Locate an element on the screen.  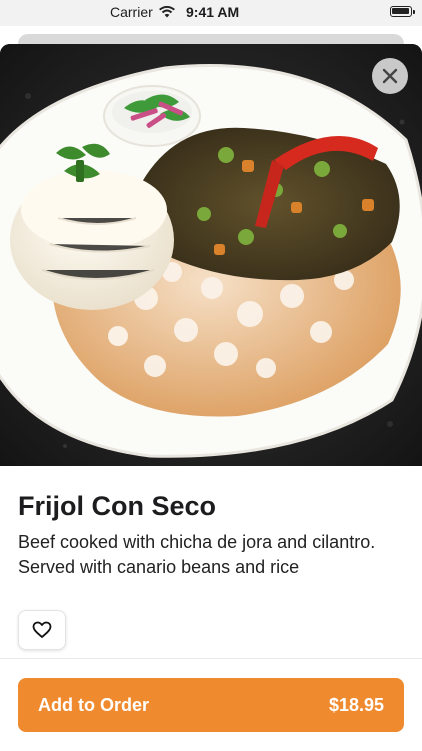
carrier-area: Carrier is located at coordinates (142, 12).